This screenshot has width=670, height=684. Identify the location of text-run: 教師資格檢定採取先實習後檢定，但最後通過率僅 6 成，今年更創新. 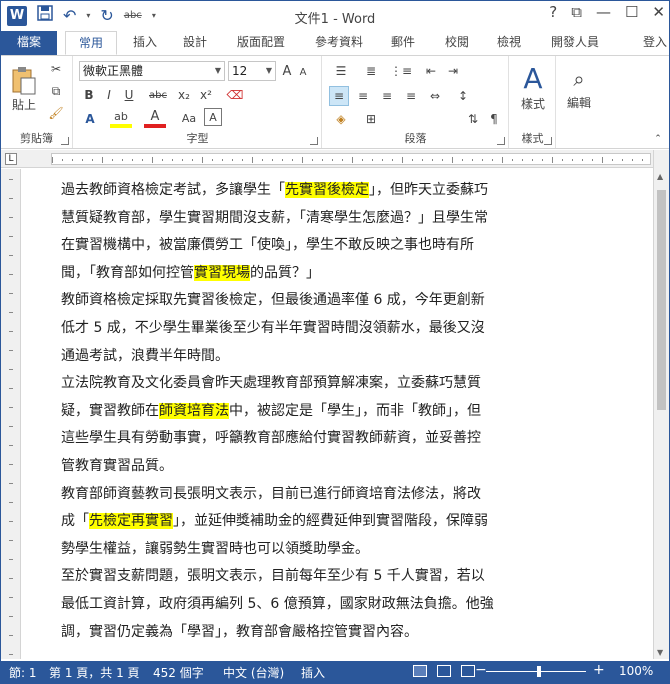
(273, 300).